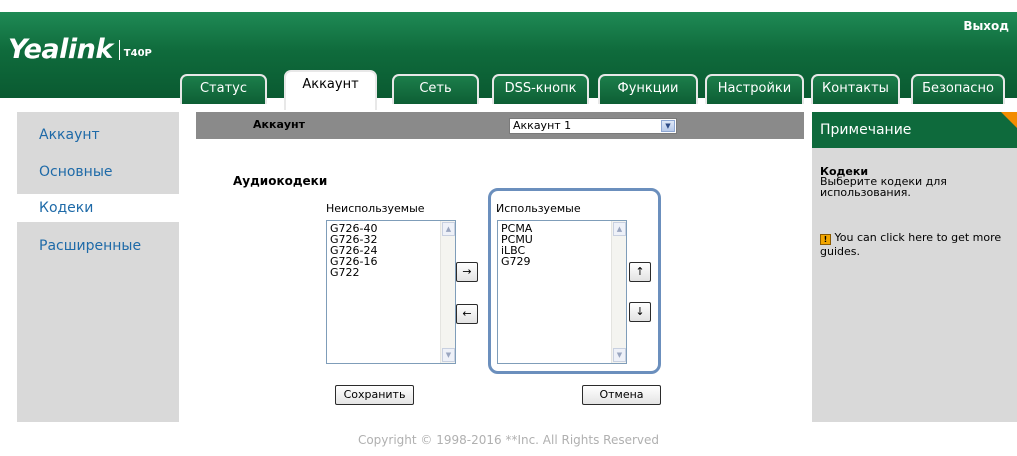 The height and width of the screenshot is (456, 1017). Describe the element at coordinates (391, 292) in the screenshot. I see `unused-codecs-list: G726-40 G726-32 G726-24 G726-16 G722 ▲ ▼` at that location.